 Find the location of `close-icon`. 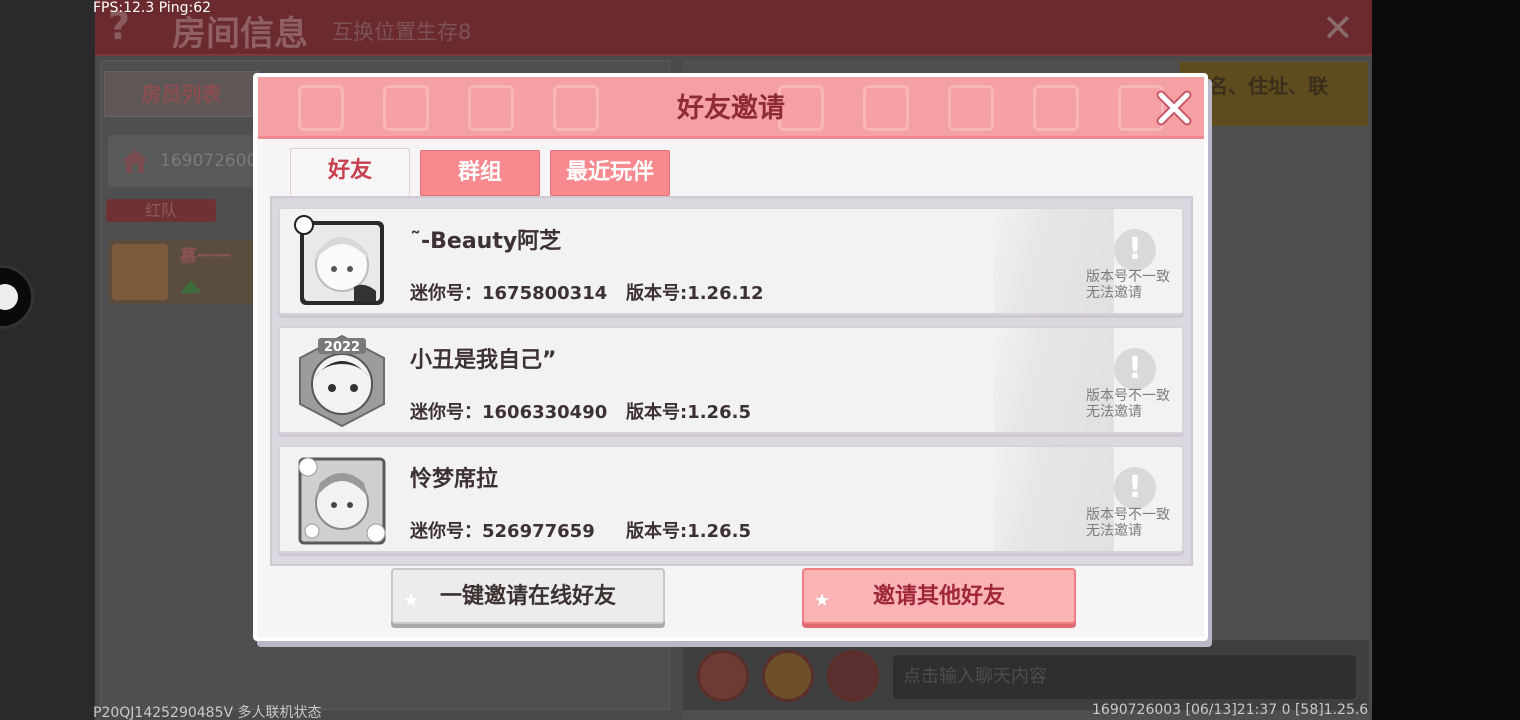

close-icon is located at coordinates (1174, 108).